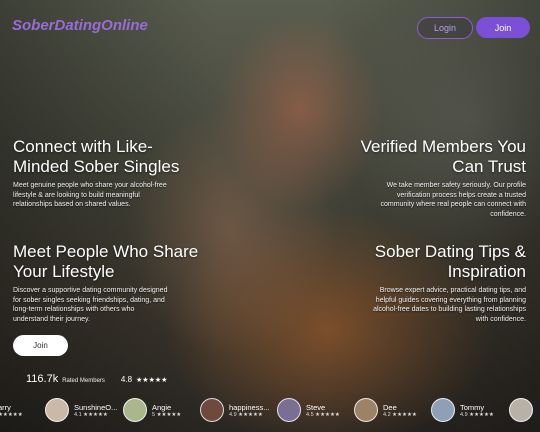 The image size is (540, 432). What do you see at coordinates (162, 407) in the screenshot?
I see `member-name: Angie` at bounding box center [162, 407].